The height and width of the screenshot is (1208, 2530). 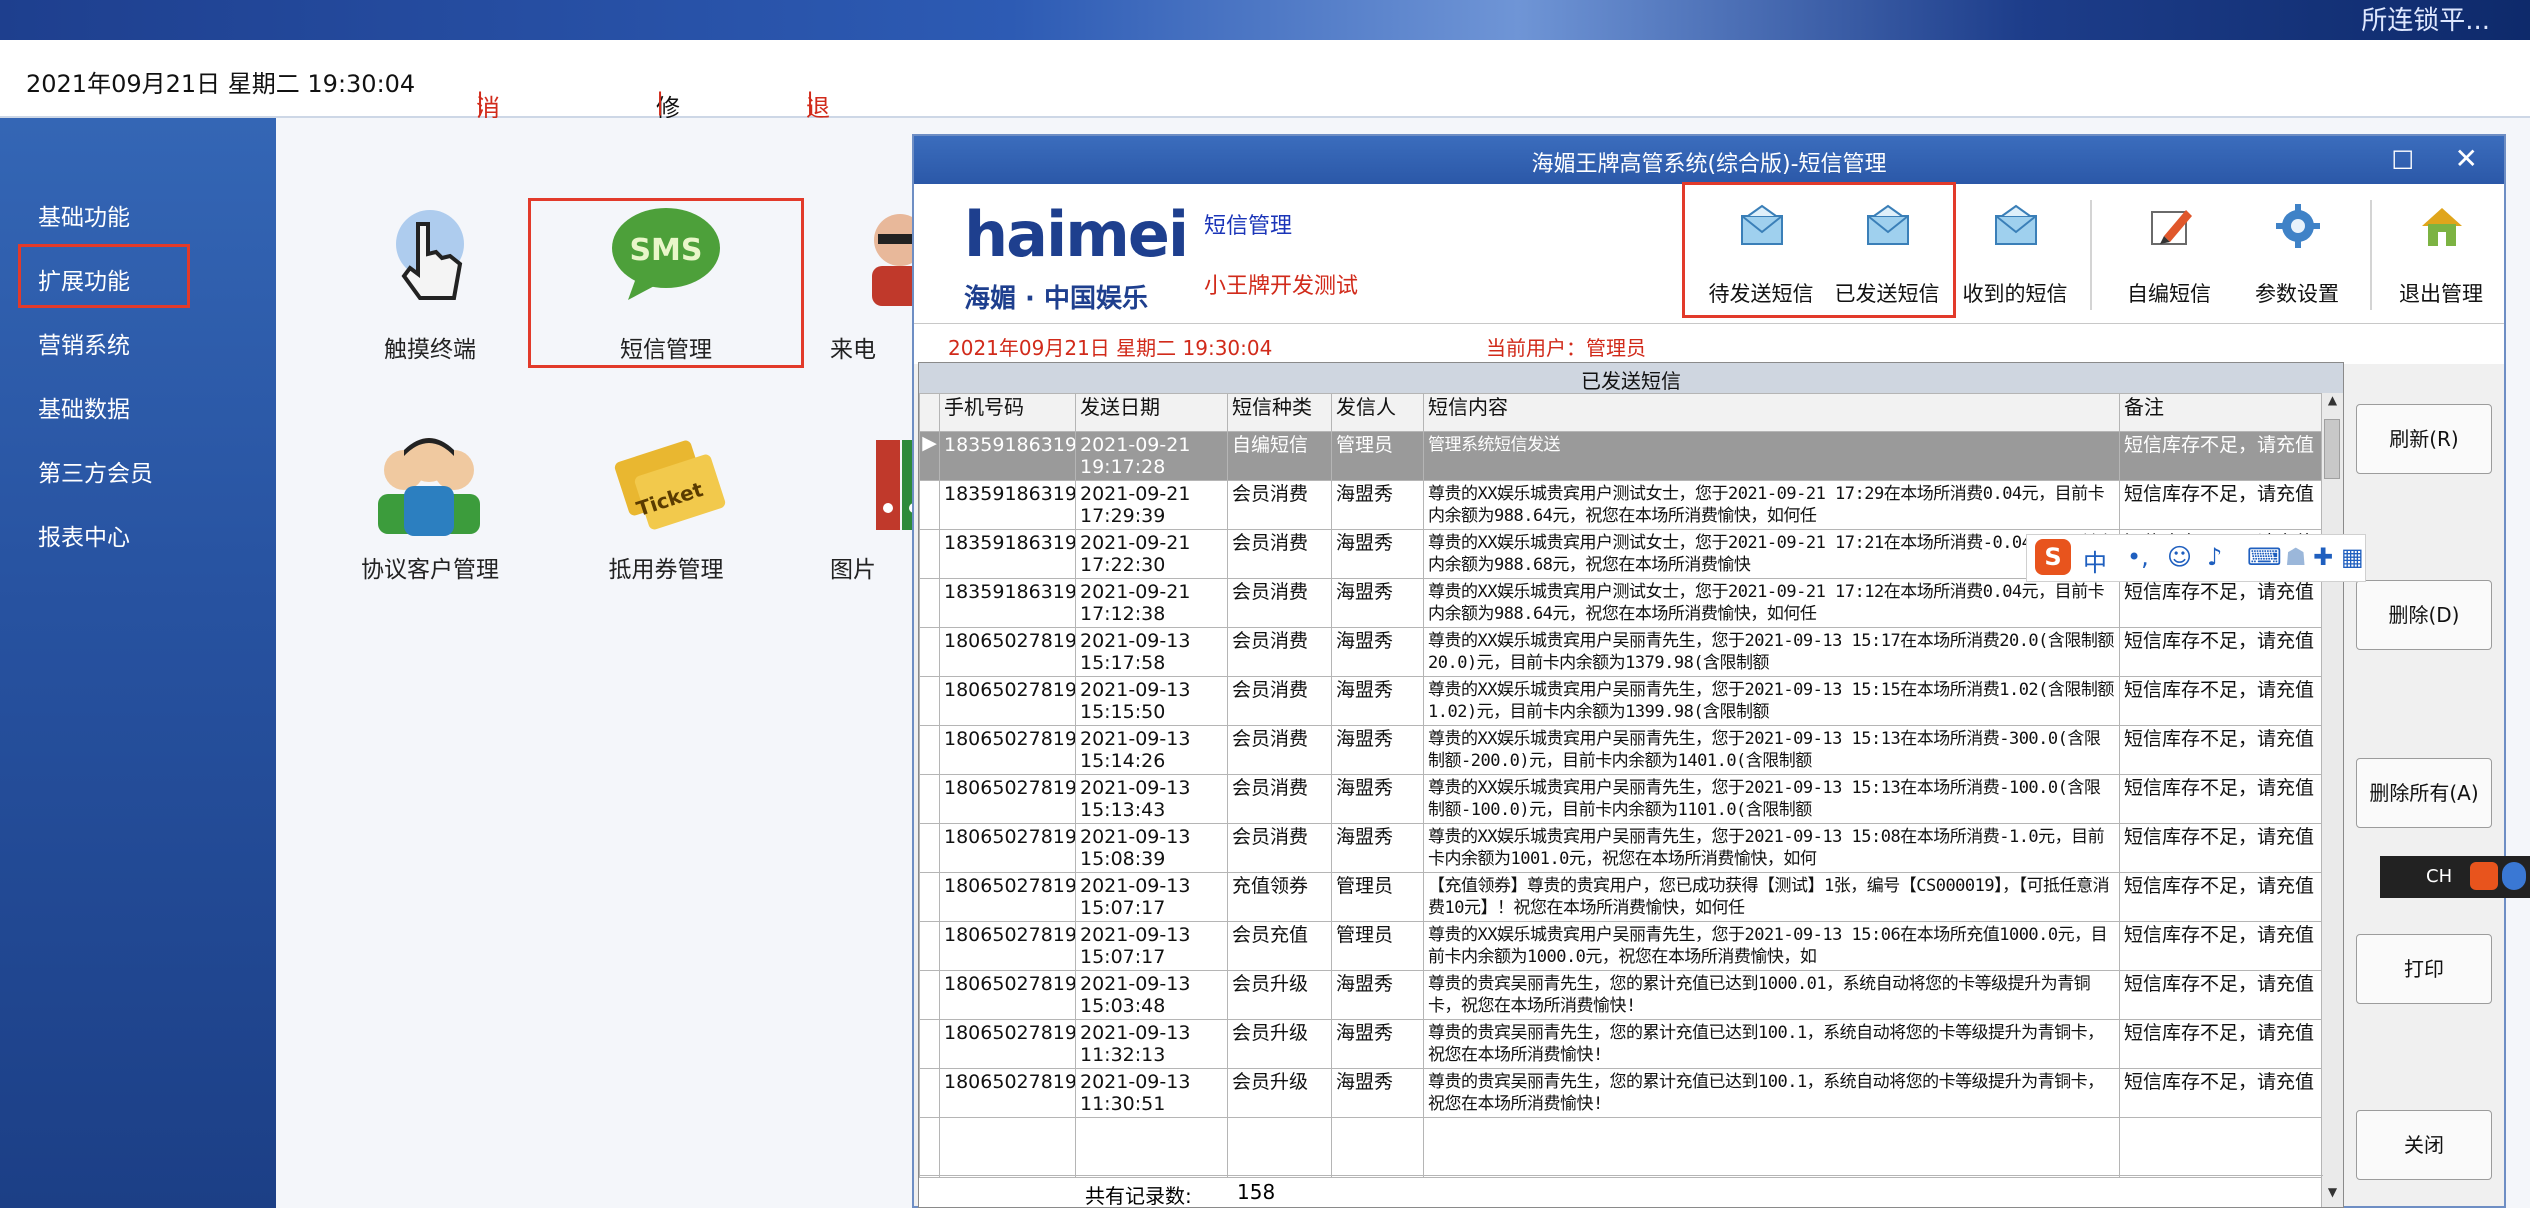 What do you see at coordinates (430, 510) in the screenshot?
I see `app-agreement-customers: 协议客户管理` at bounding box center [430, 510].